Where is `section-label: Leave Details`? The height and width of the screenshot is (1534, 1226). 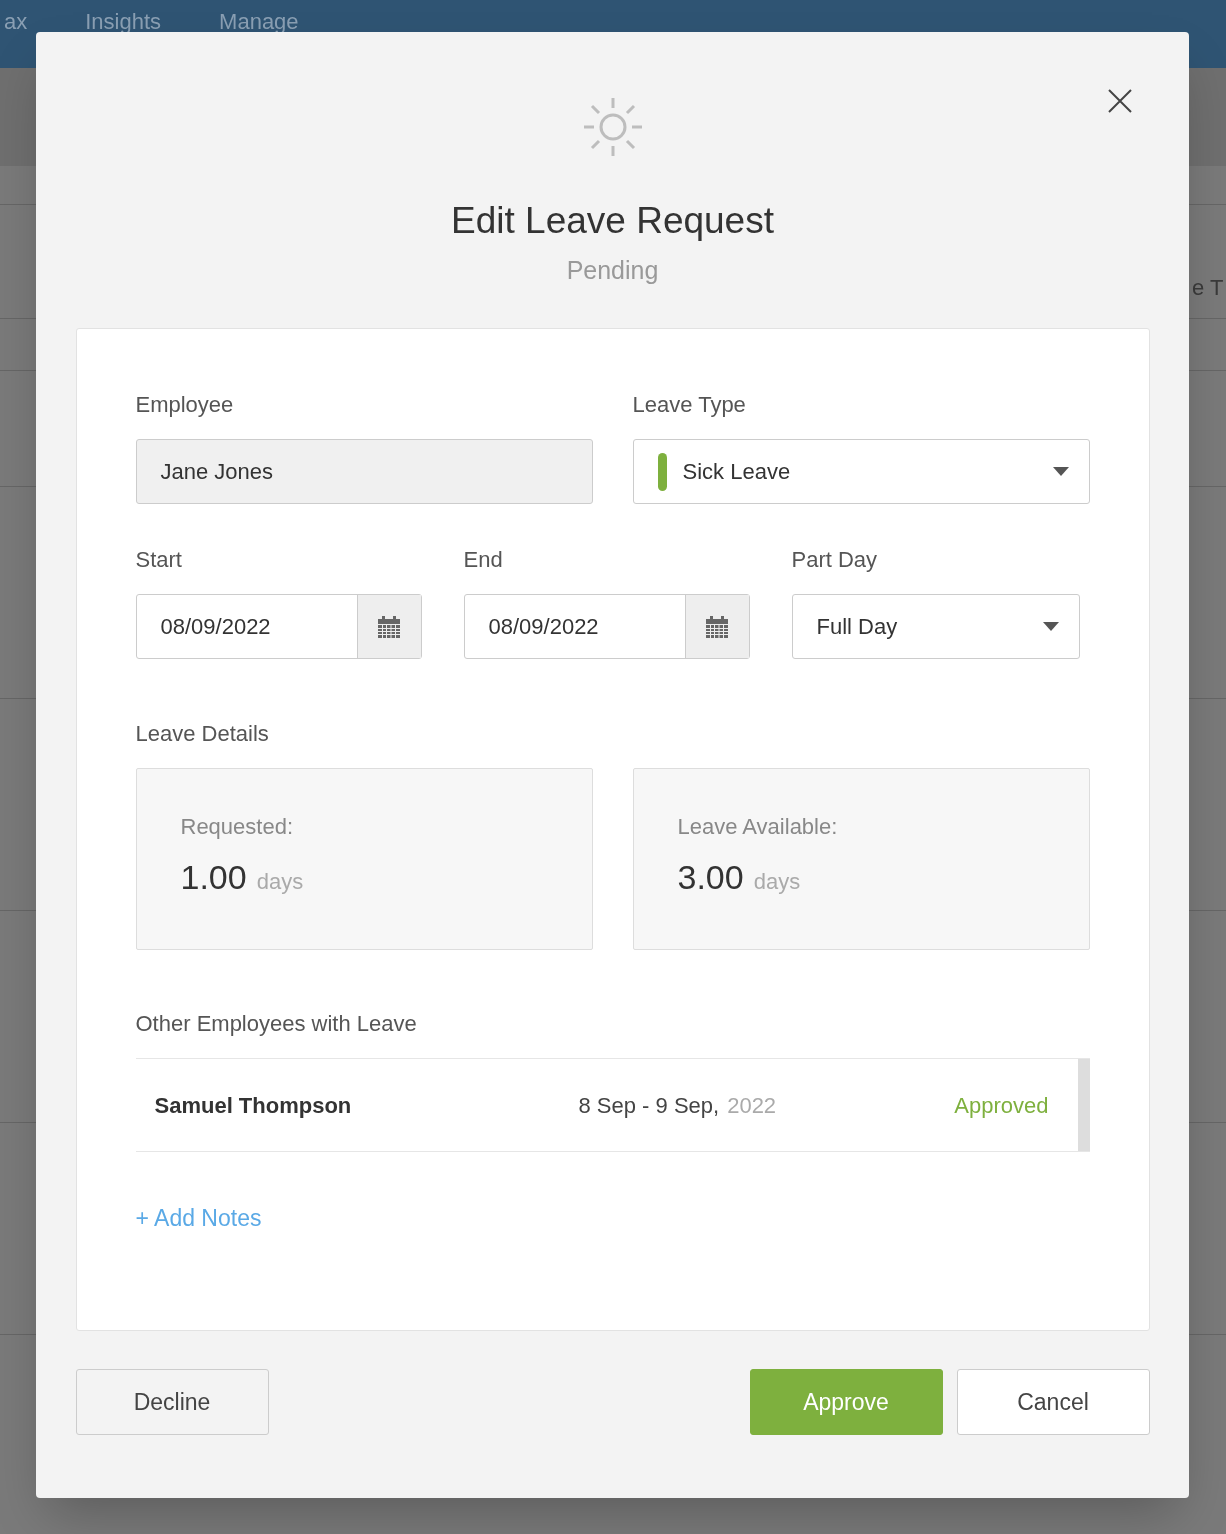 section-label: Leave Details is located at coordinates (202, 734).